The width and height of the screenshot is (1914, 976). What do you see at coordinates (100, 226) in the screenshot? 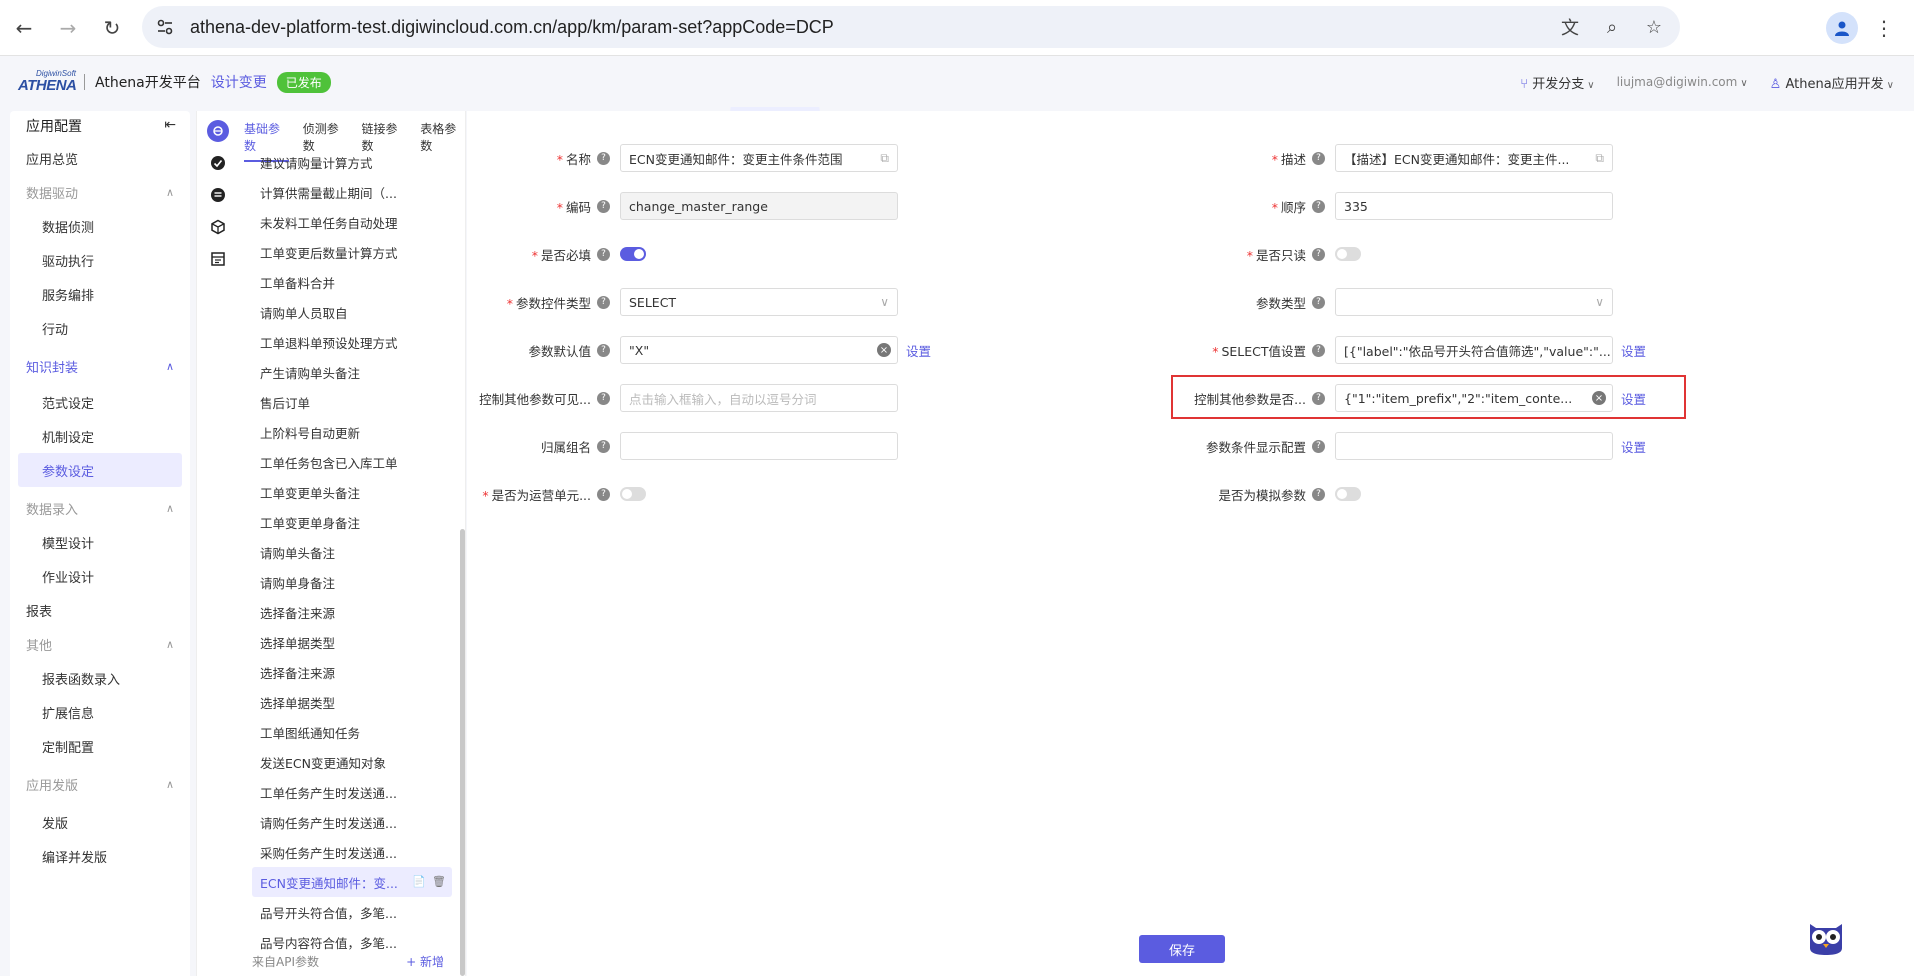
I see `sidebar-item-data-detect: 数据侦测` at bounding box center [100, 226].